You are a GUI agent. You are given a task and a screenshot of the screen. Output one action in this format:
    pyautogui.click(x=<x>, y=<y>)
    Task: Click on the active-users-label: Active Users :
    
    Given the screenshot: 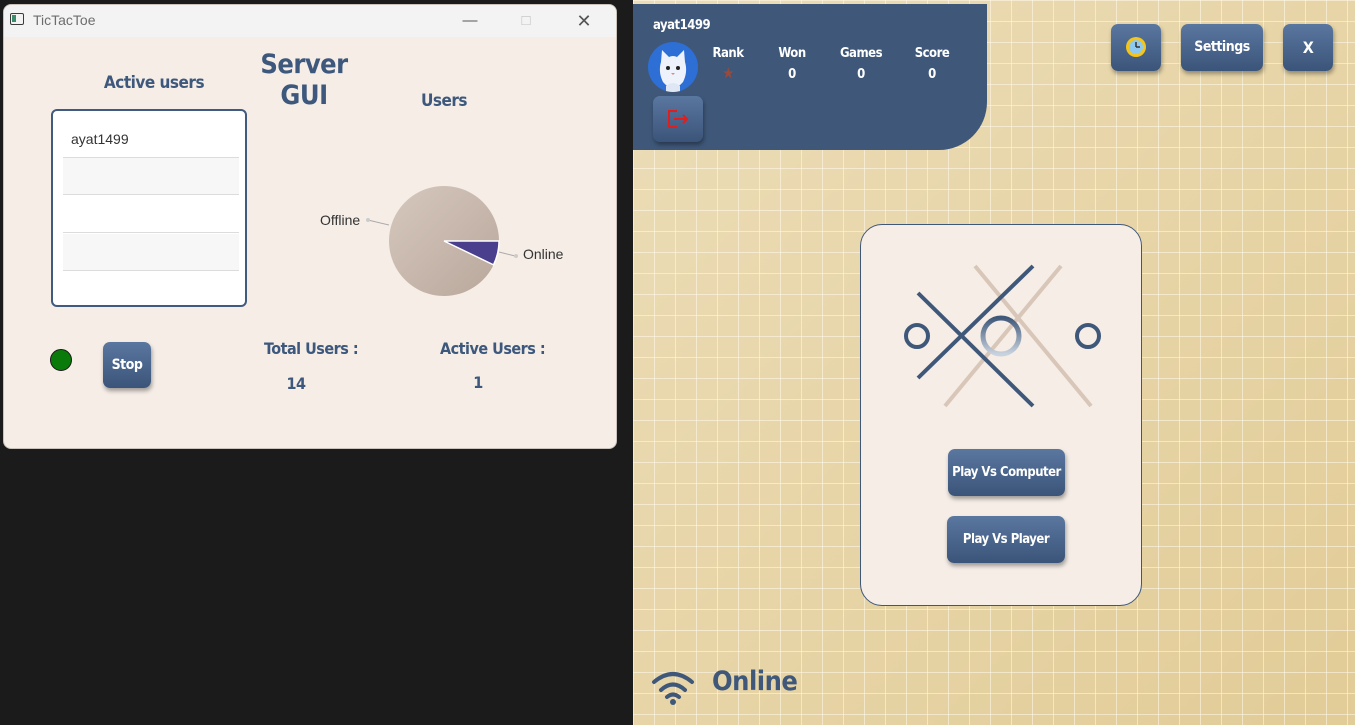 What is the action you would take?
    pyautogui.click(x=493, y=348)
    